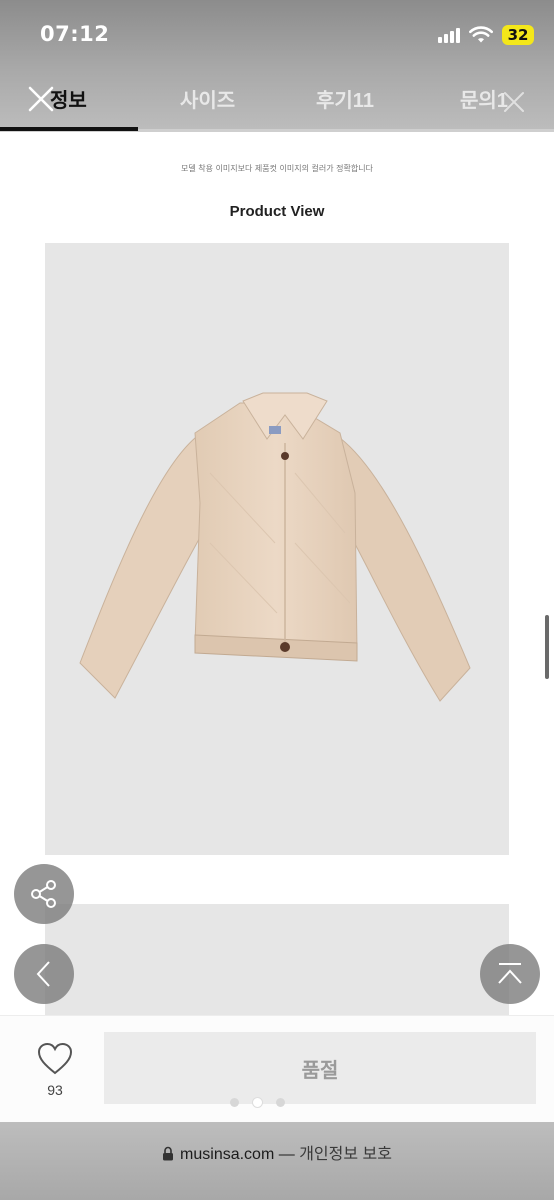 The width and height of the screenshot is (554, 1200). Describe the element at coordinates (277, 35) in the screenshot. I see `status-bar: 07:12 32` at that location.